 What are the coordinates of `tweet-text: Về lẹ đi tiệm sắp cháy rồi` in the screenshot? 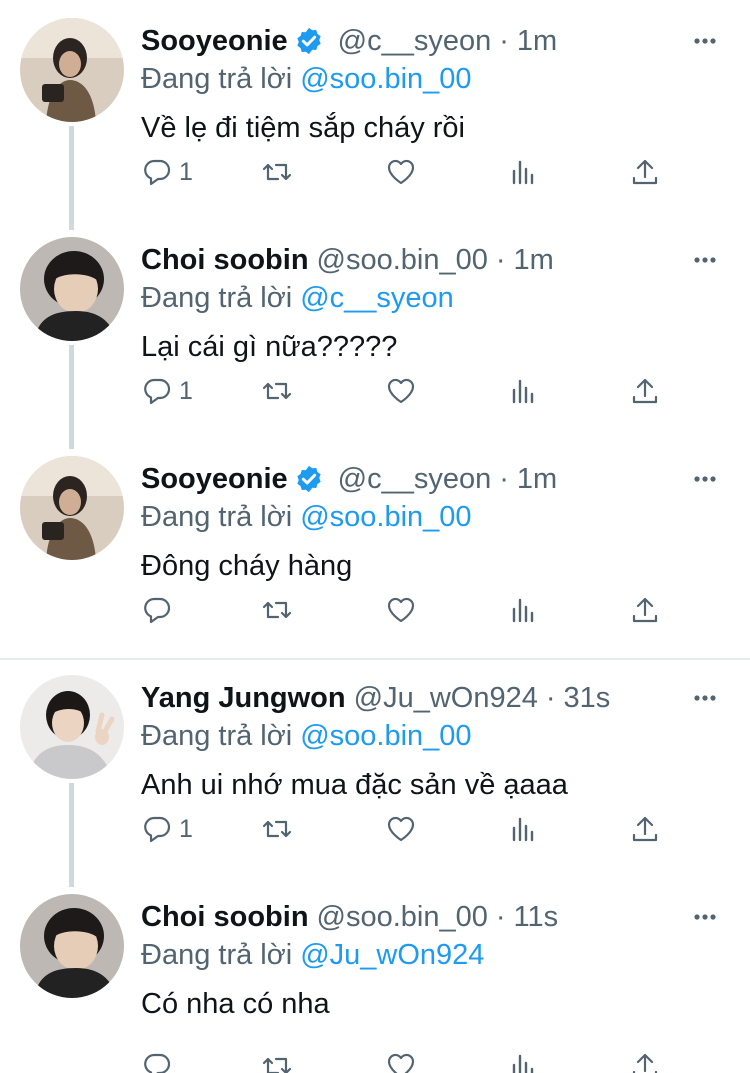 It's located at (303, 128).